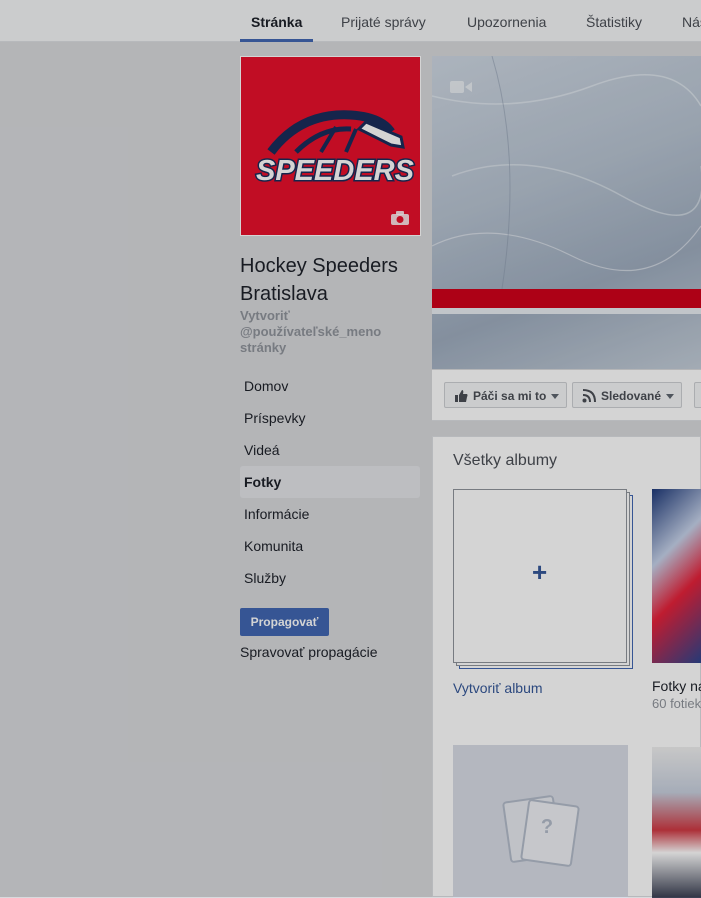 The image size is (701, 898). Describe the element at coordinates (284, 622) in the screenshot. I see `promote-button: Propagovať` at that location.